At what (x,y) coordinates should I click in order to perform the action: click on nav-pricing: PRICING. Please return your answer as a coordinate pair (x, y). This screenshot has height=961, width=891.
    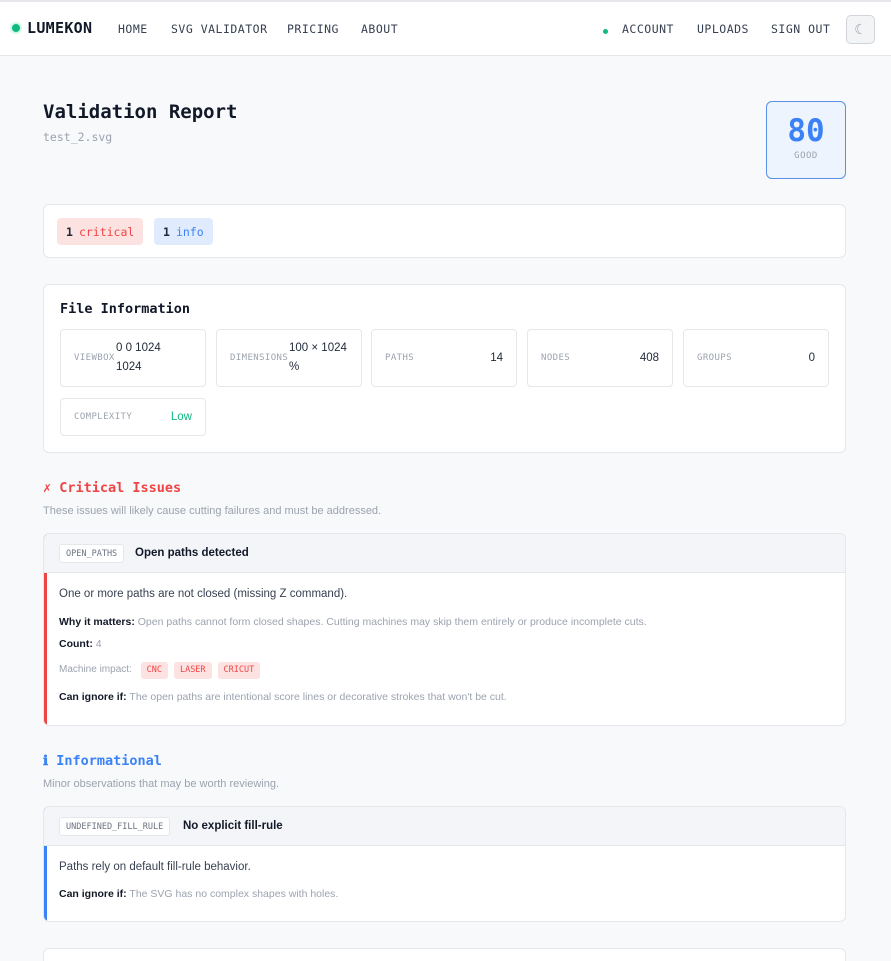
    Looking at the image, I should click on (313, 29).